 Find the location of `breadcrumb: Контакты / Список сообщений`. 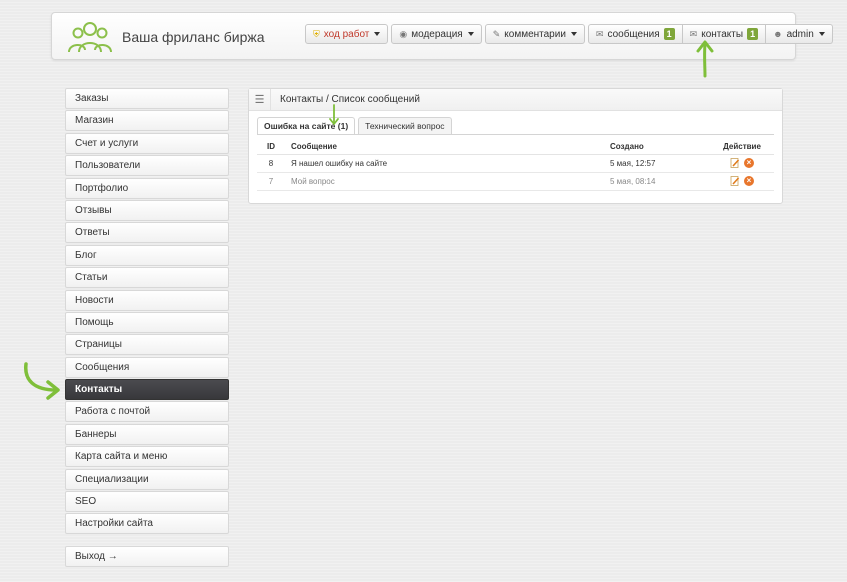

breadcrumb: Контакты / Список сообщений is located at coordinates (350, 99).